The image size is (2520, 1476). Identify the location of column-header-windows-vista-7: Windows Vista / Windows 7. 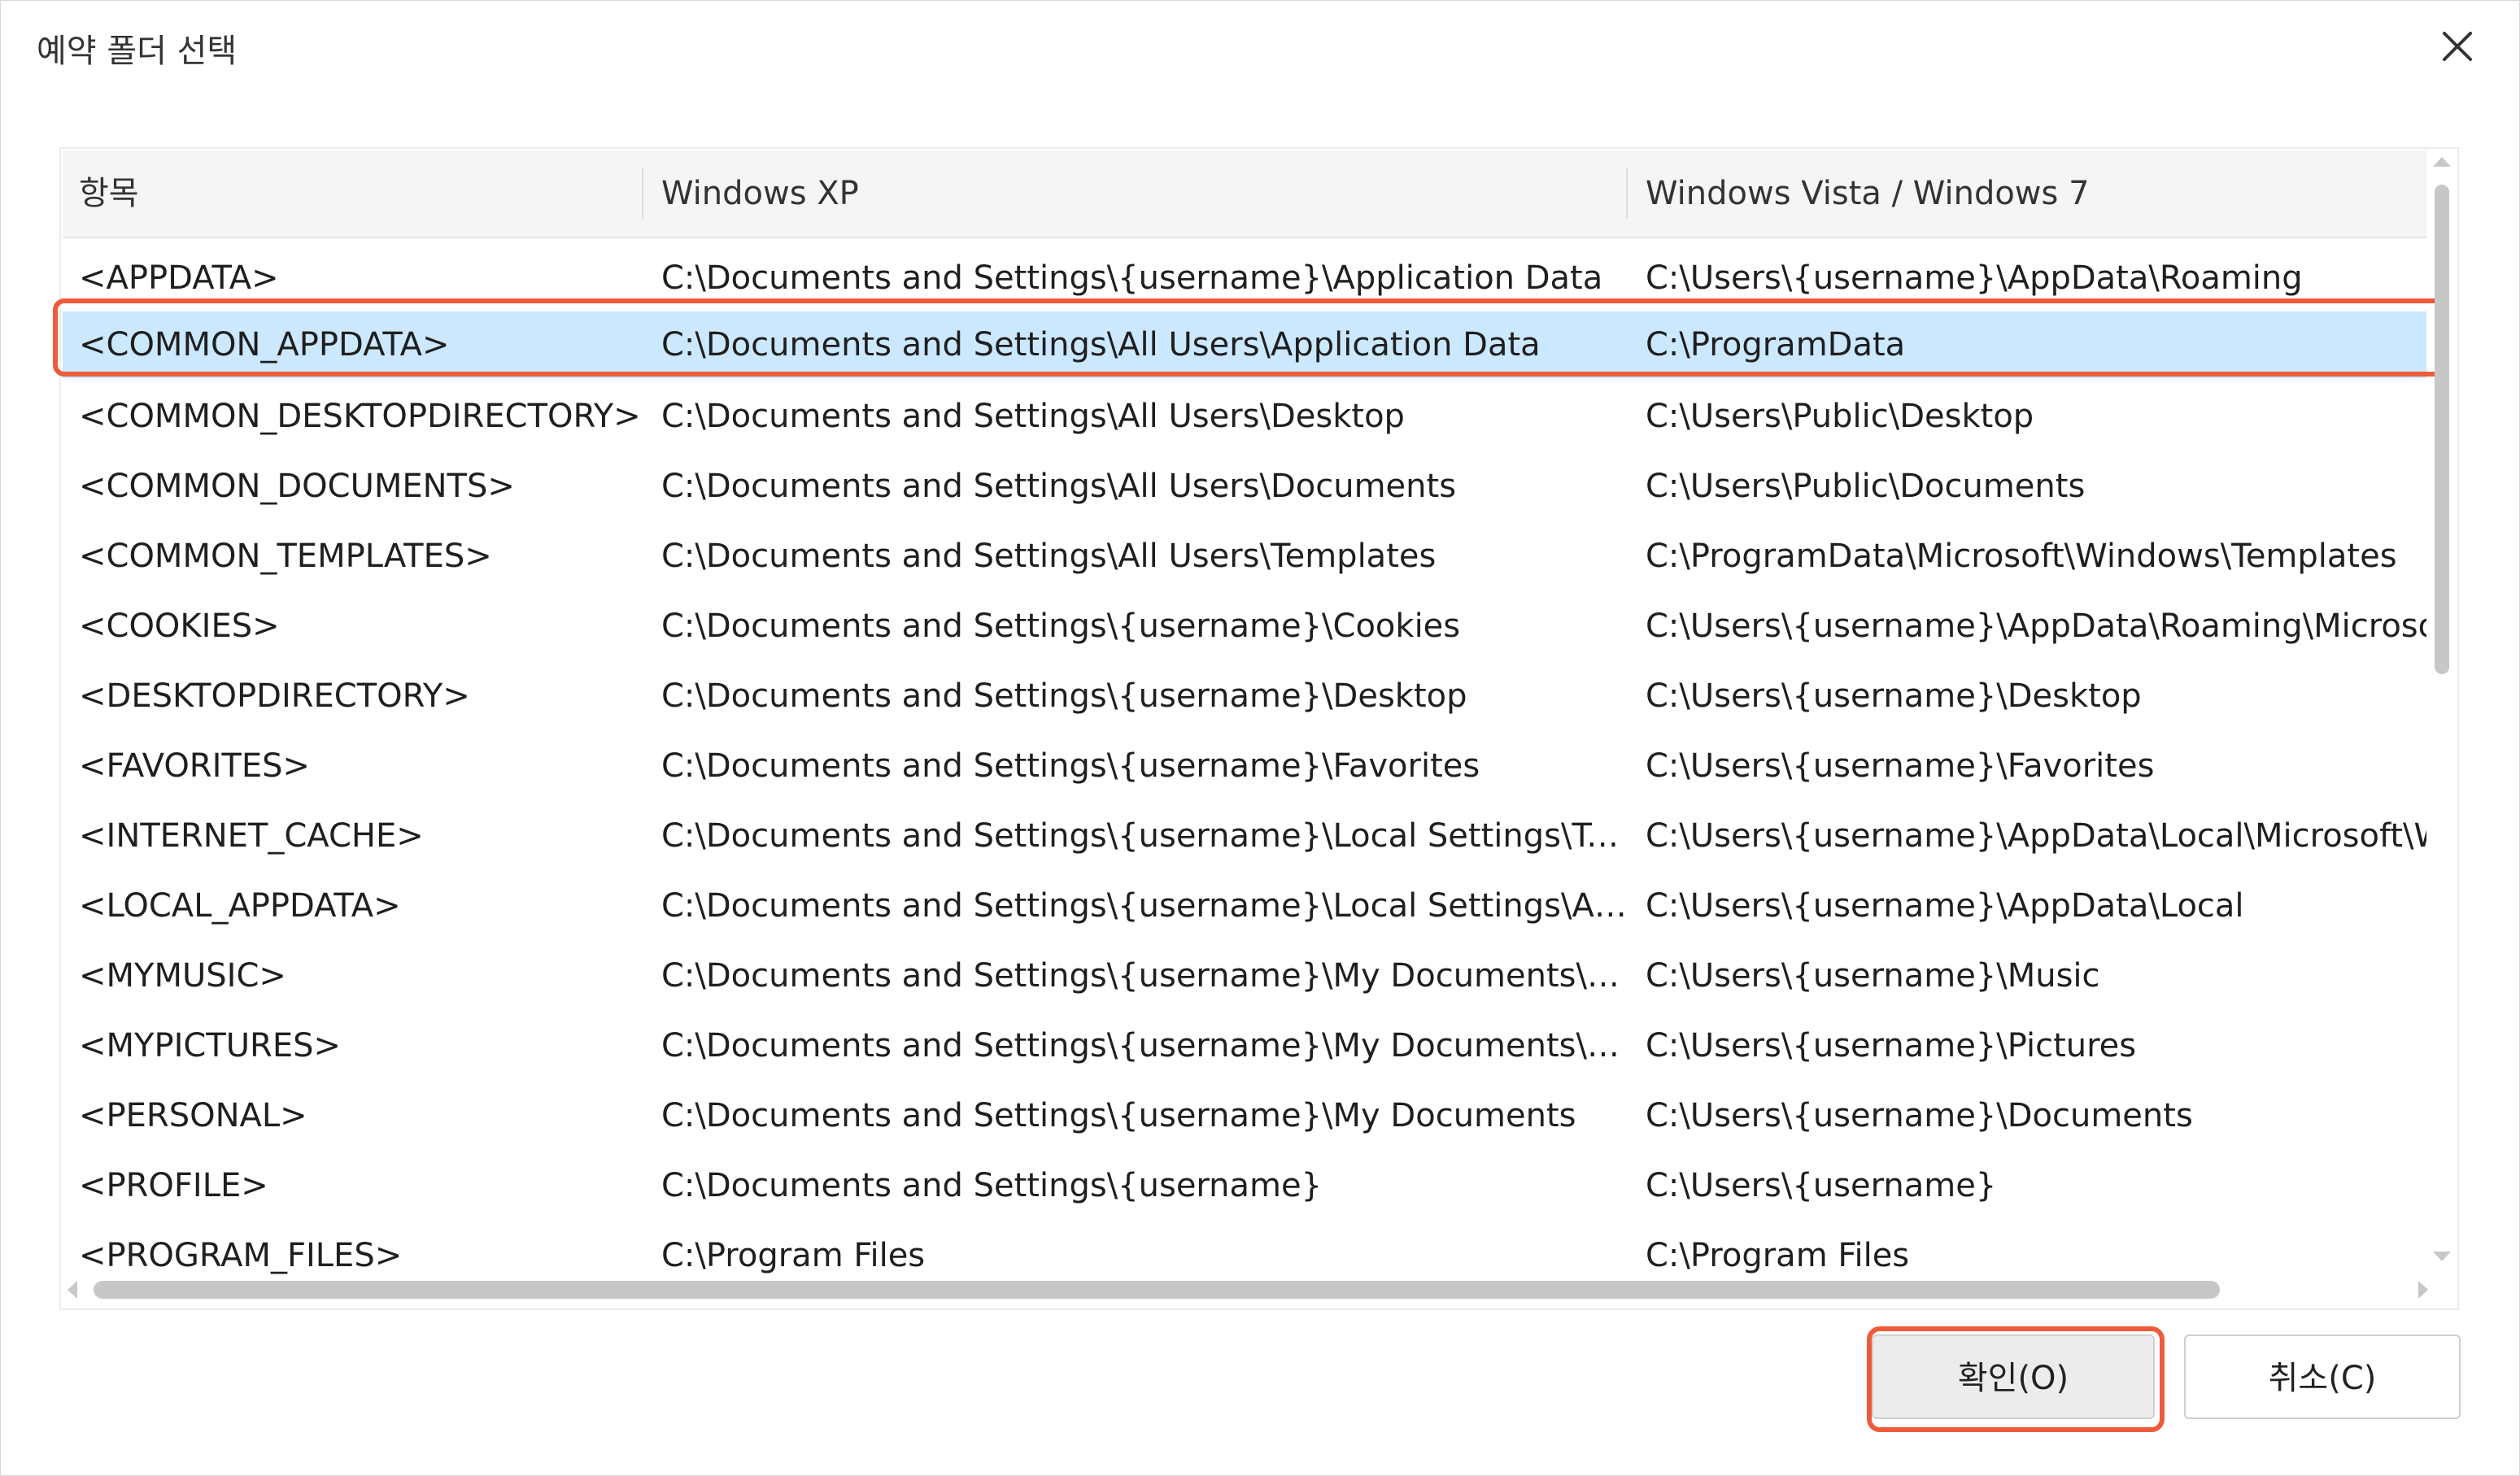
(2028, 194).